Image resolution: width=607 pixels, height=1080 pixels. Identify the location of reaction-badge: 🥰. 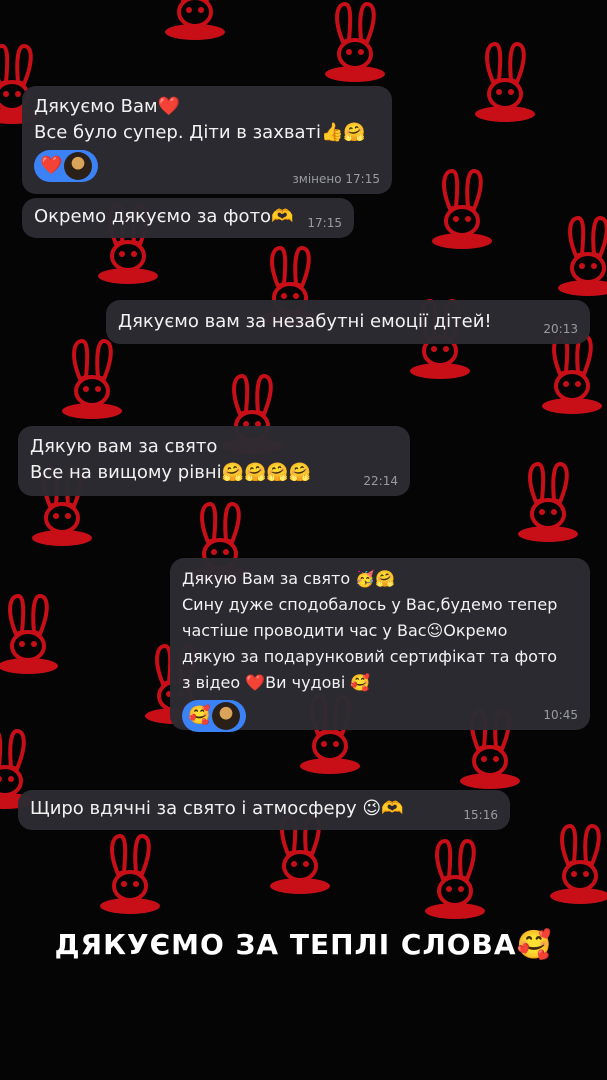
(214, 716).